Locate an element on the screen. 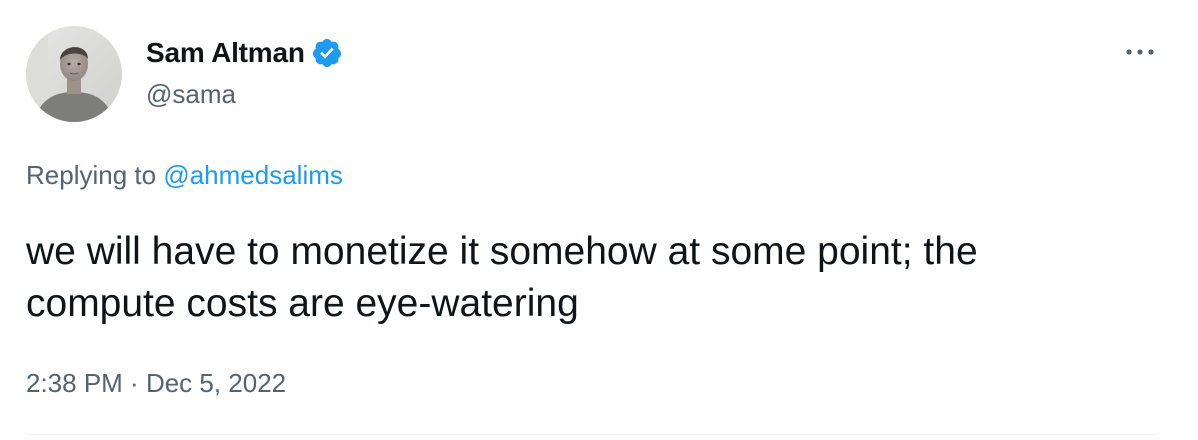 The width and height of the screenshot is (1198, 440). more-horizontal-icon is located at coordinates (1140, 52).